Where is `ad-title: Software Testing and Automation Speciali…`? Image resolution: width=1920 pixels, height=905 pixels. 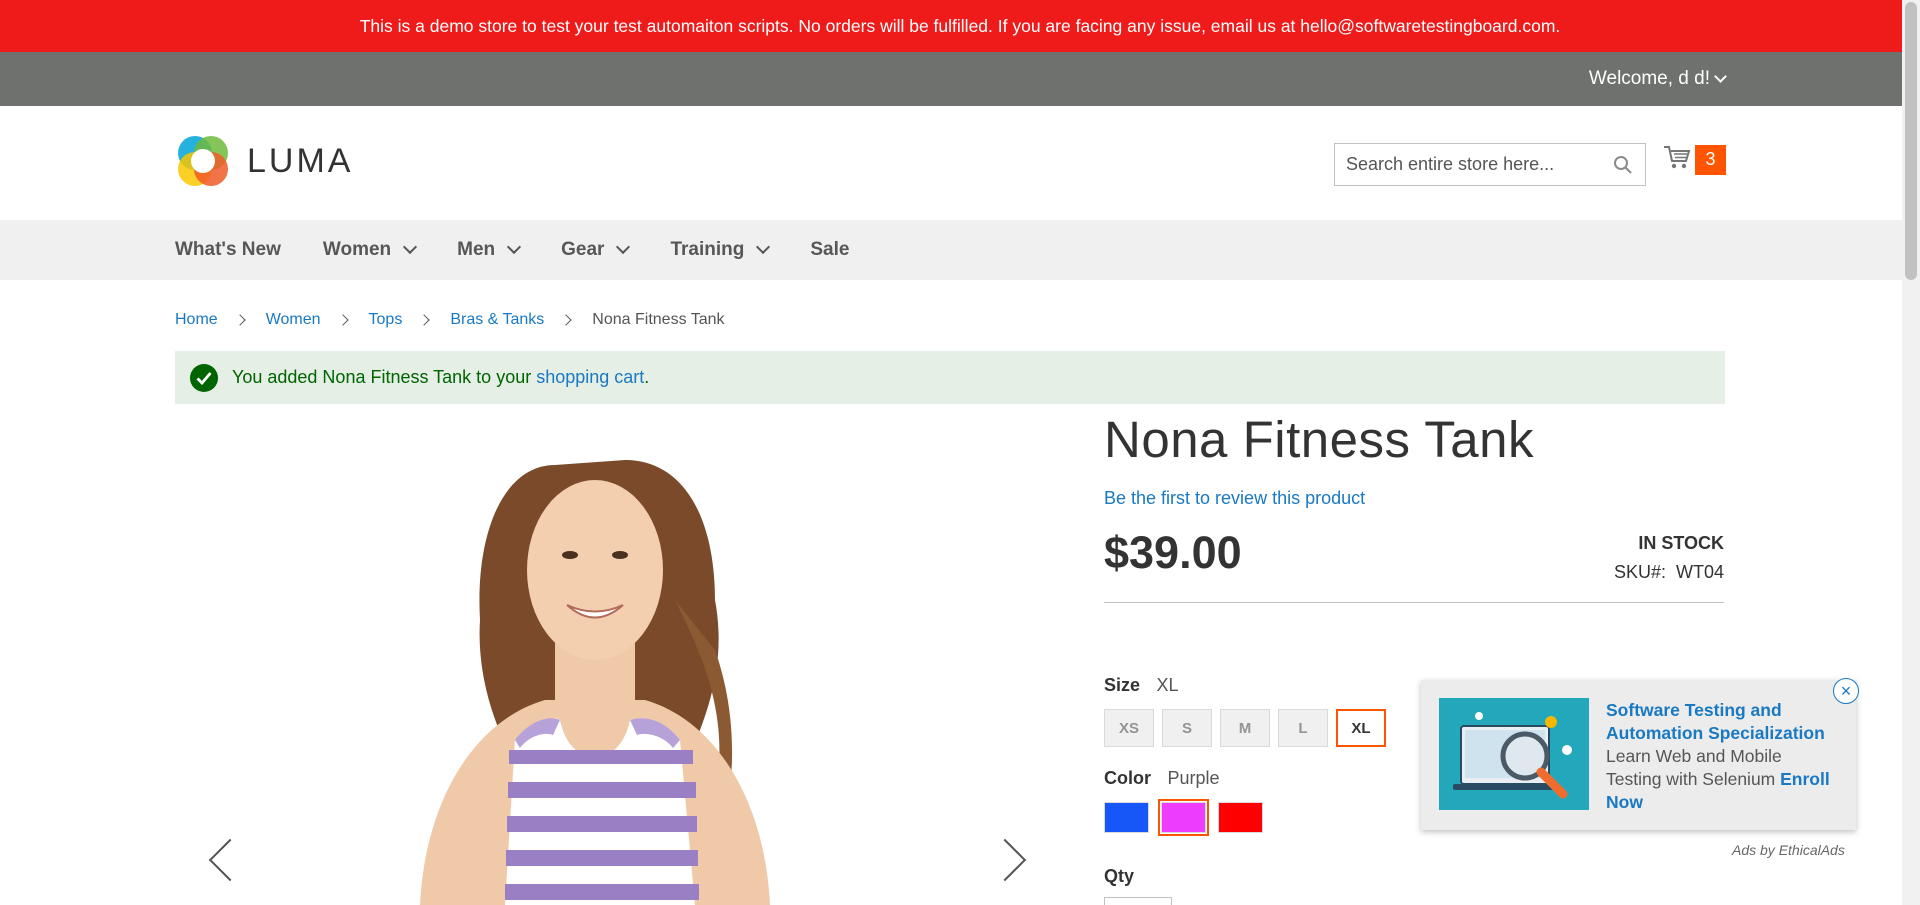
ad-title: Software Testing and Automation Speciali… is located at coordinates (1715, 721).